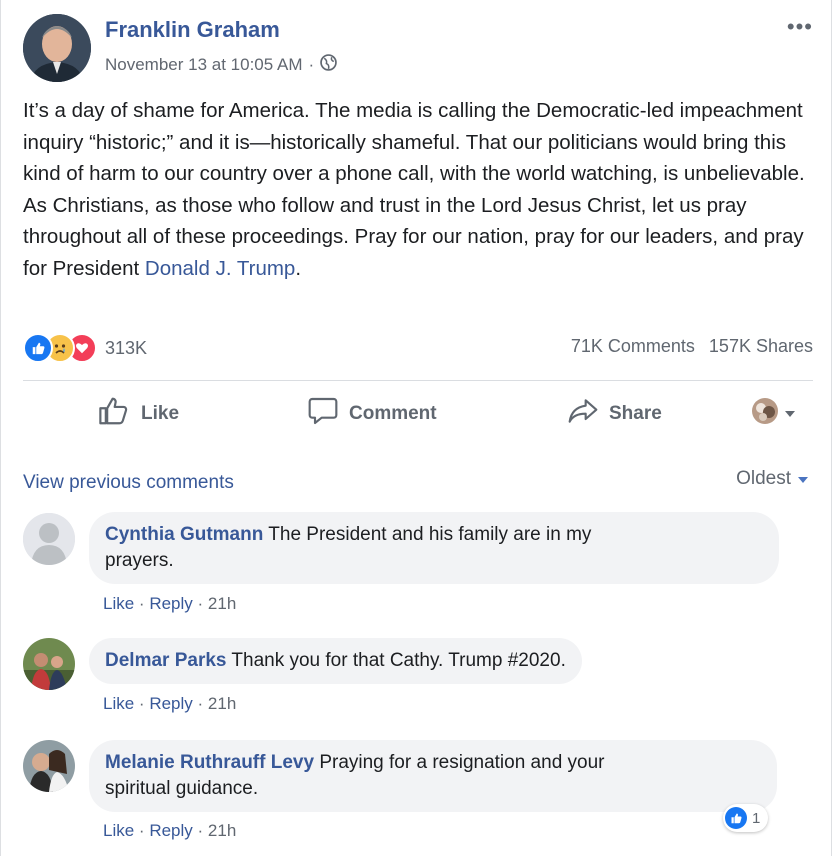  What do you see at coordinates (756, 818) in the screenshot?
I see `comment-like-count: 1` at bounding box center [756, 818].